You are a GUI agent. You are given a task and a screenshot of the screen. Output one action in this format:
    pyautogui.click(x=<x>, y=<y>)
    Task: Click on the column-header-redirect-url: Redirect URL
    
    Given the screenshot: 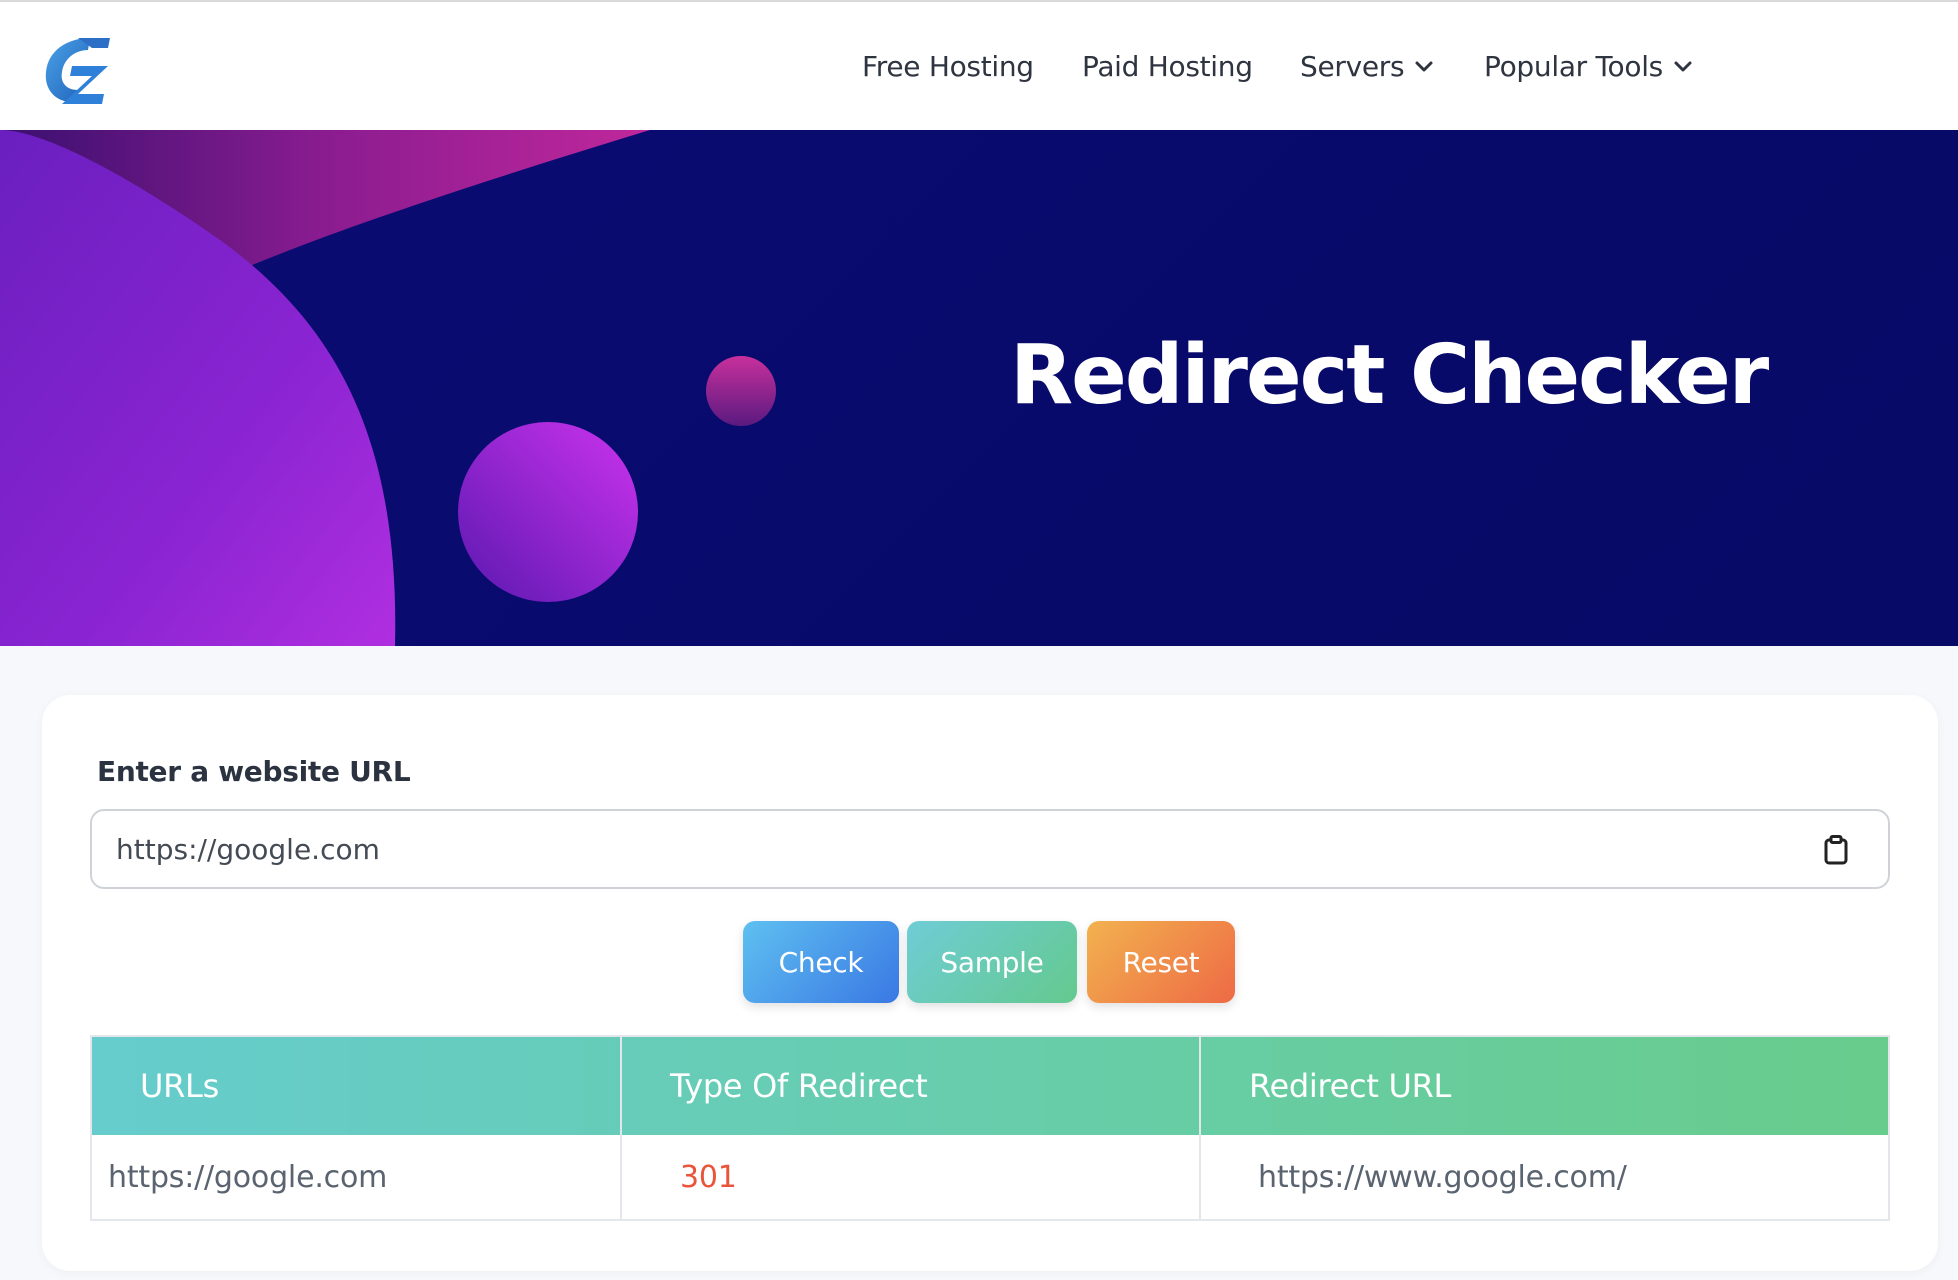 What is the action you would take?
    pyautogui.click(x=1350, y=1086)
    